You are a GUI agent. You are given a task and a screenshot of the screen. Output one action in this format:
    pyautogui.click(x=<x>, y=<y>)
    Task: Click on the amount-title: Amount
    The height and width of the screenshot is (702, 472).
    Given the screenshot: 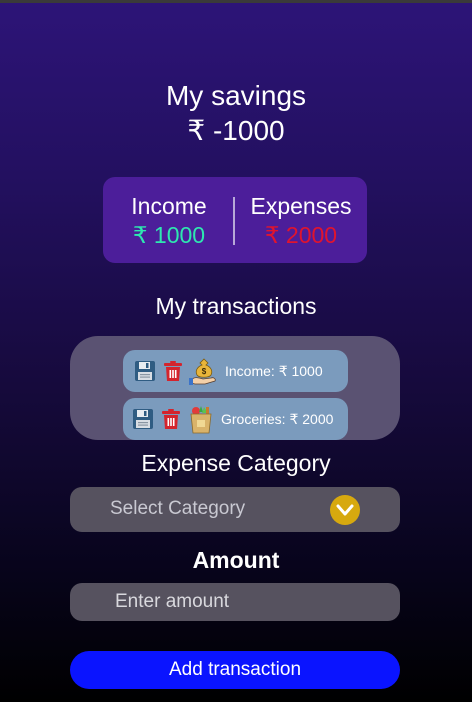 What is the action you would take?
    pyautogui.click(x=236, y=560)
    